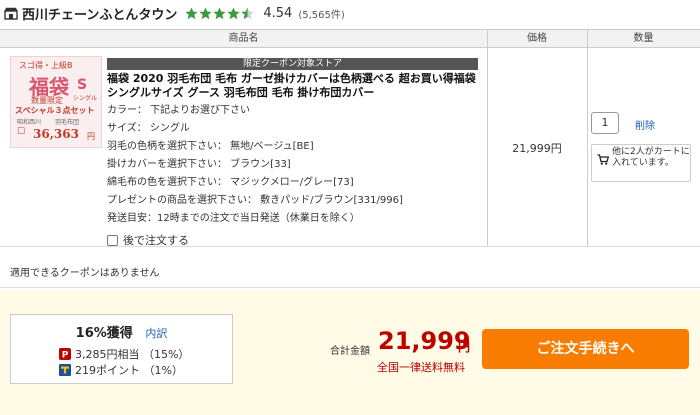 This screenshot has height=415, width=700. I want to click on points-headline: 16%獲得, so click(104, 333).